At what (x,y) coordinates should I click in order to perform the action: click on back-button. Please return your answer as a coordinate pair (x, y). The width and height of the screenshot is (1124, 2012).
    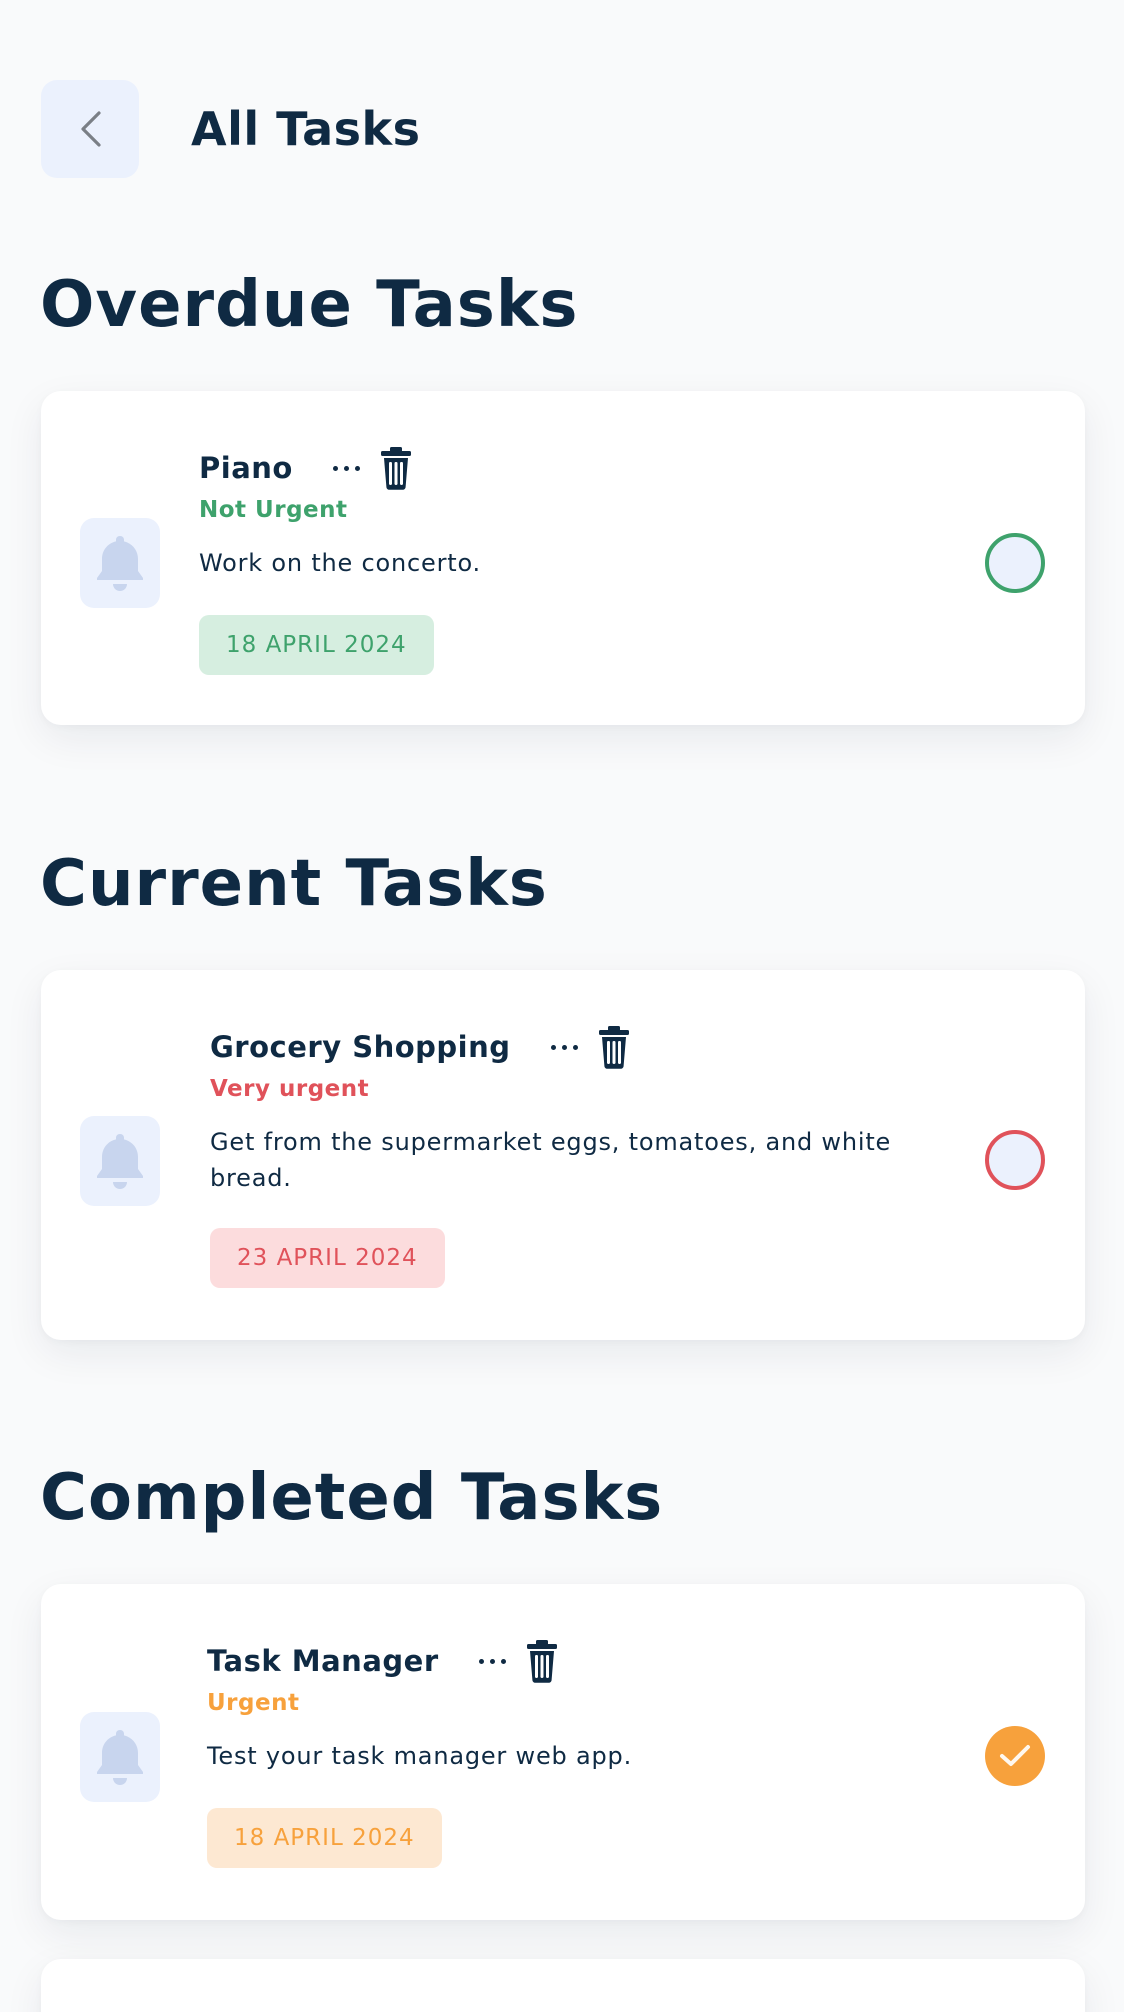
    Looking at the image, I should click on (90, 129).